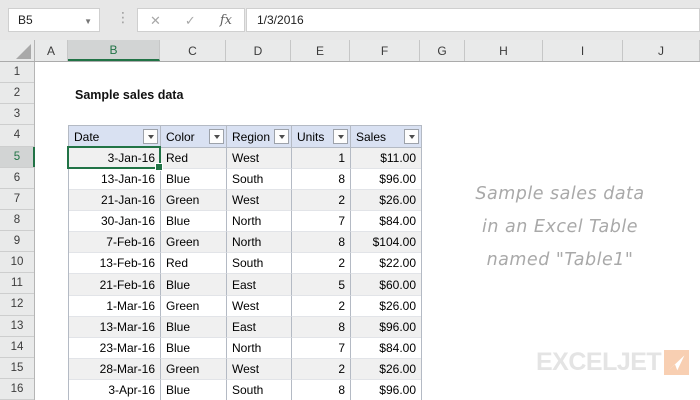  I want to click on table-cell: 28-Mar-16, so click(115, 369).